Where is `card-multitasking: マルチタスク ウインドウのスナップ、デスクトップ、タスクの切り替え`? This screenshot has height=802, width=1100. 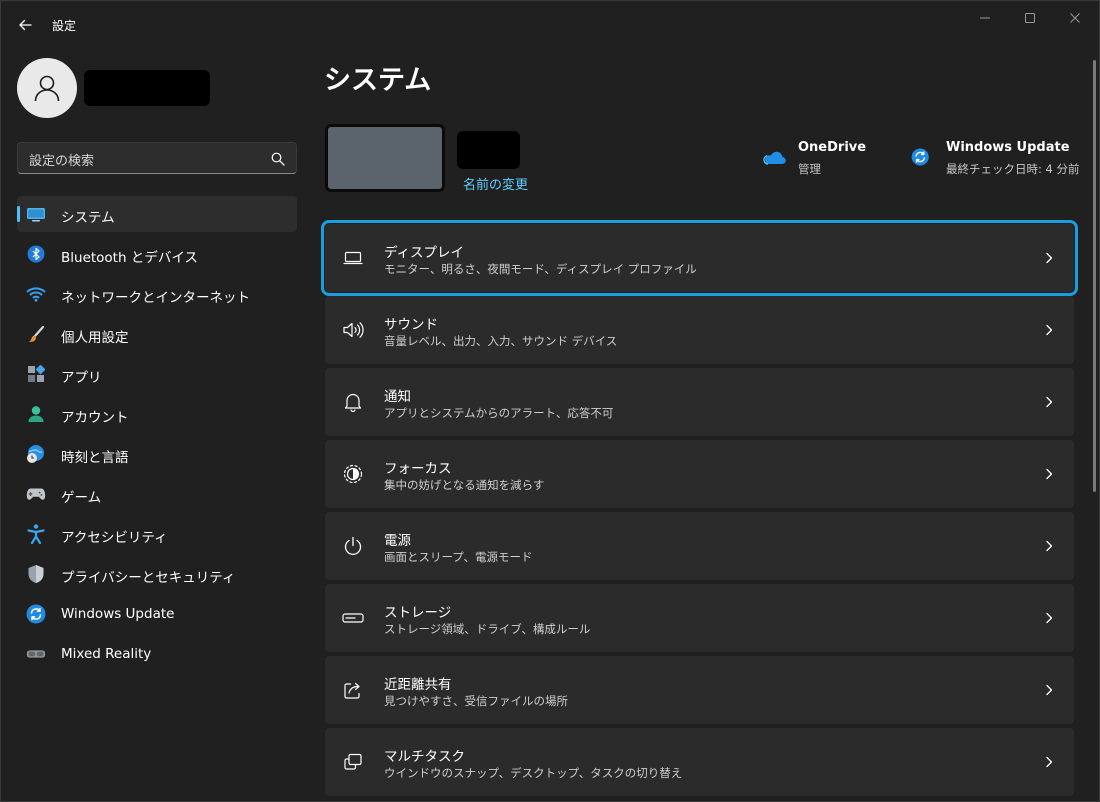 card-multitasking: マルチタスク ウインドウのスナップ、デスクトップ、タスクの切り替え is located at coordinates (699, 762).